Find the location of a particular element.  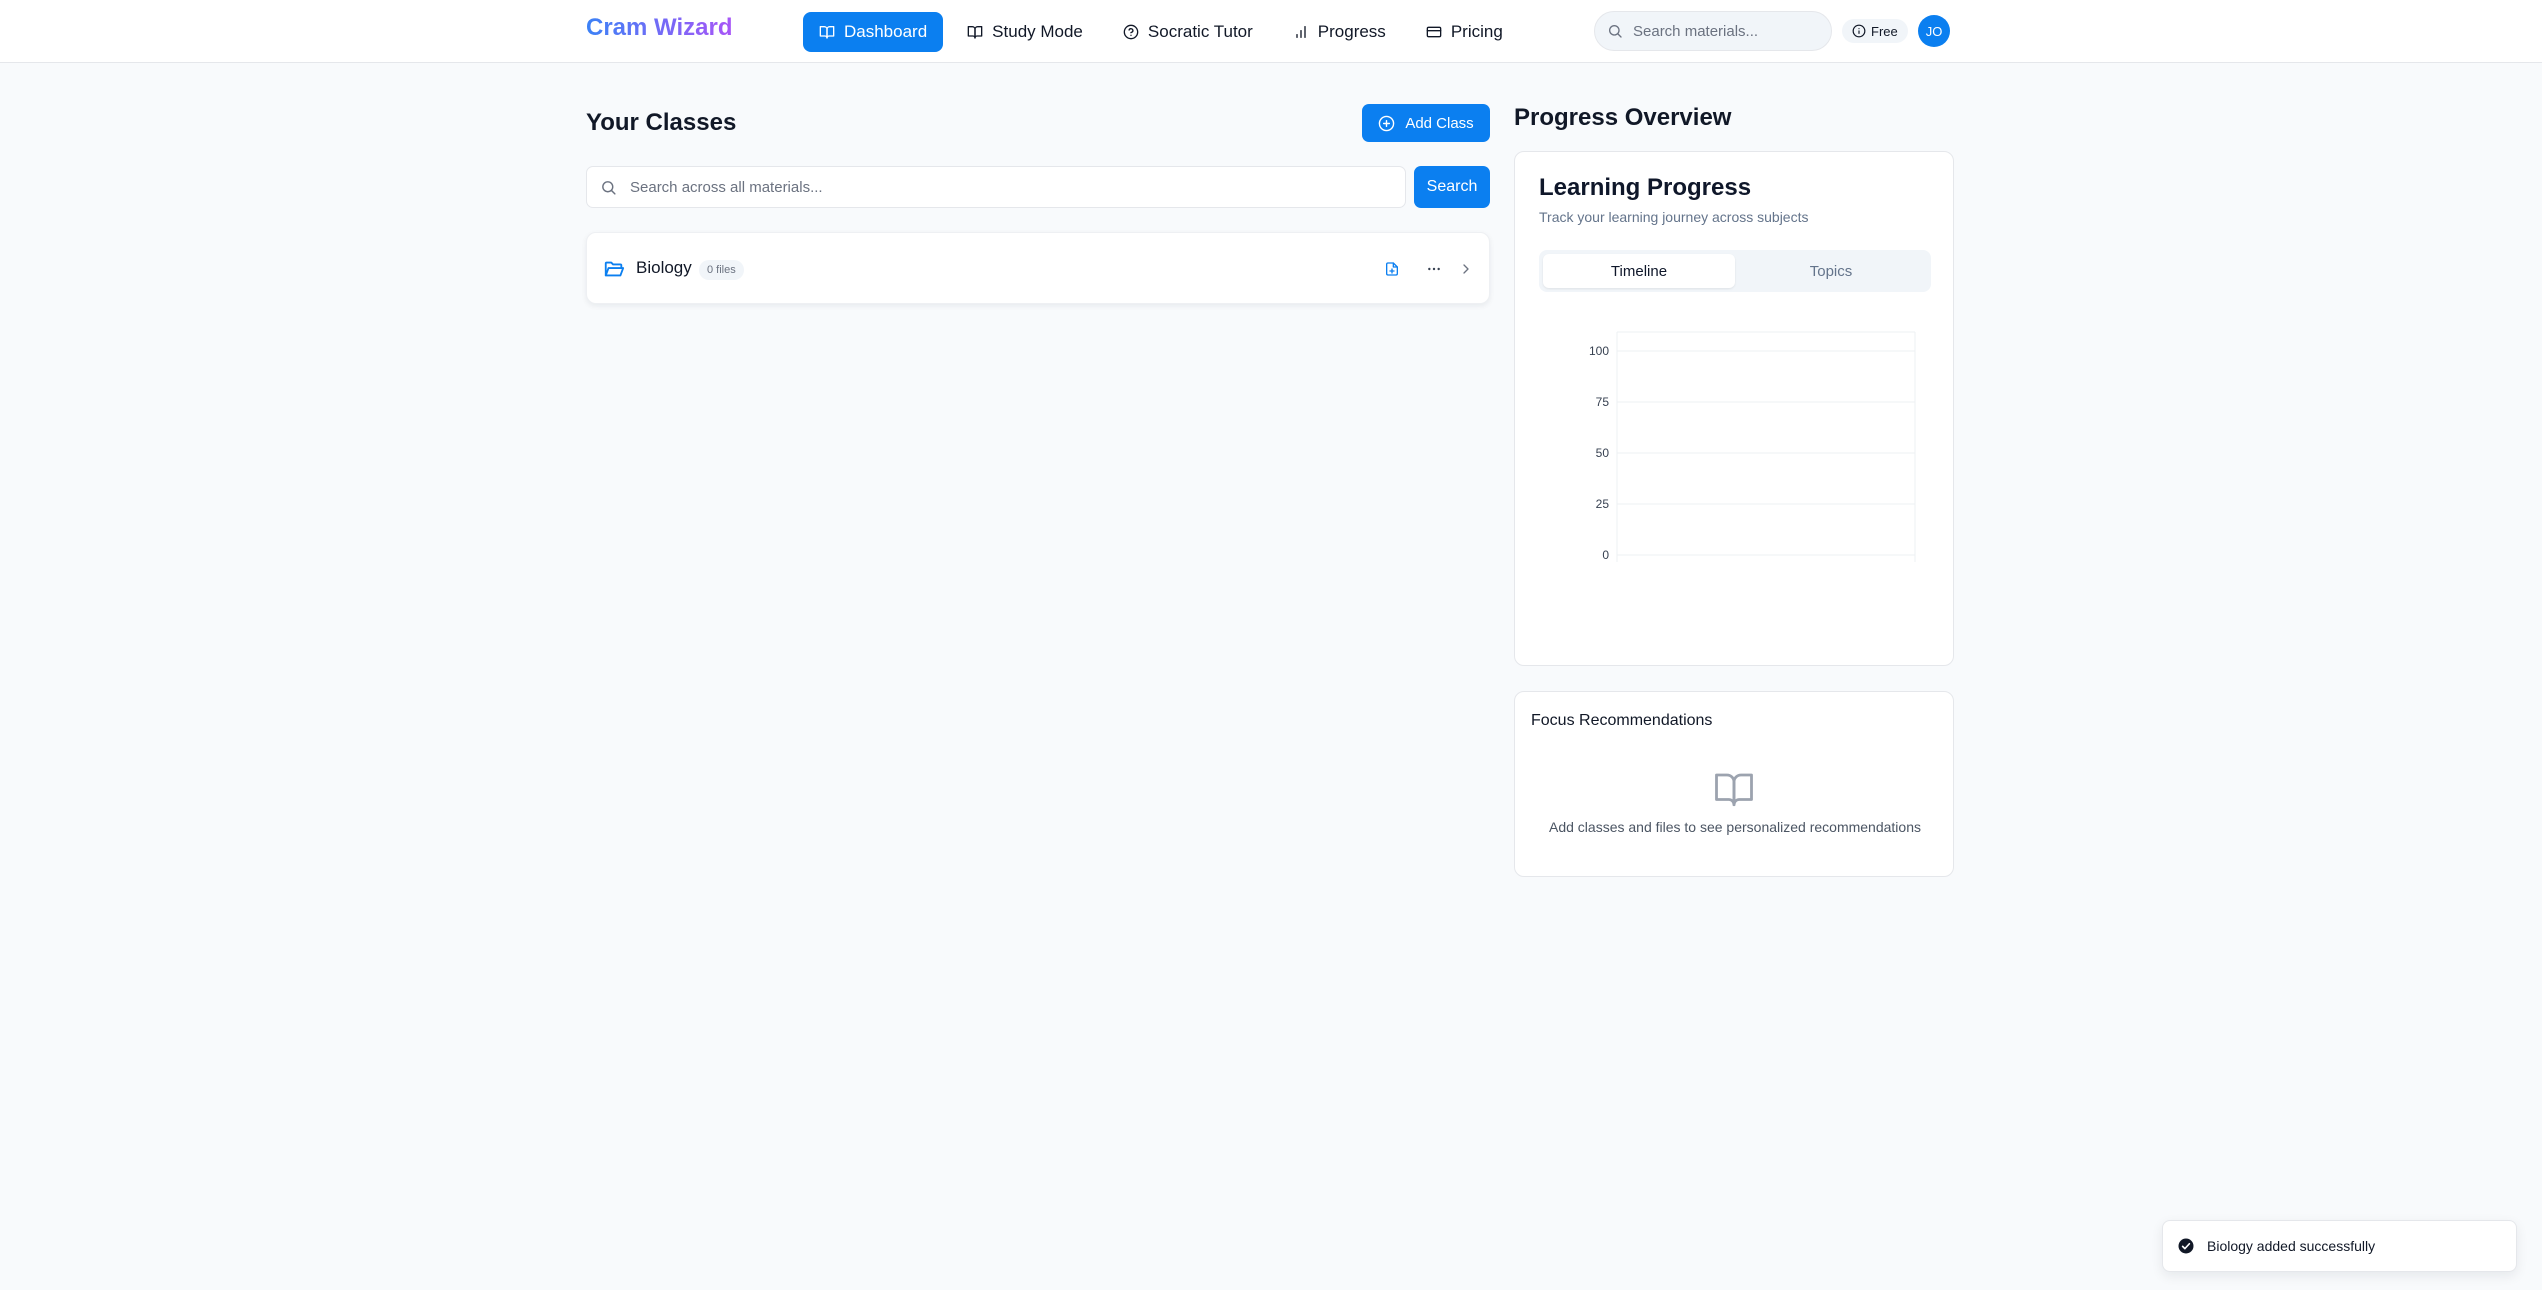

file-count-badge: 0 files is located at coordinates (721, 270).